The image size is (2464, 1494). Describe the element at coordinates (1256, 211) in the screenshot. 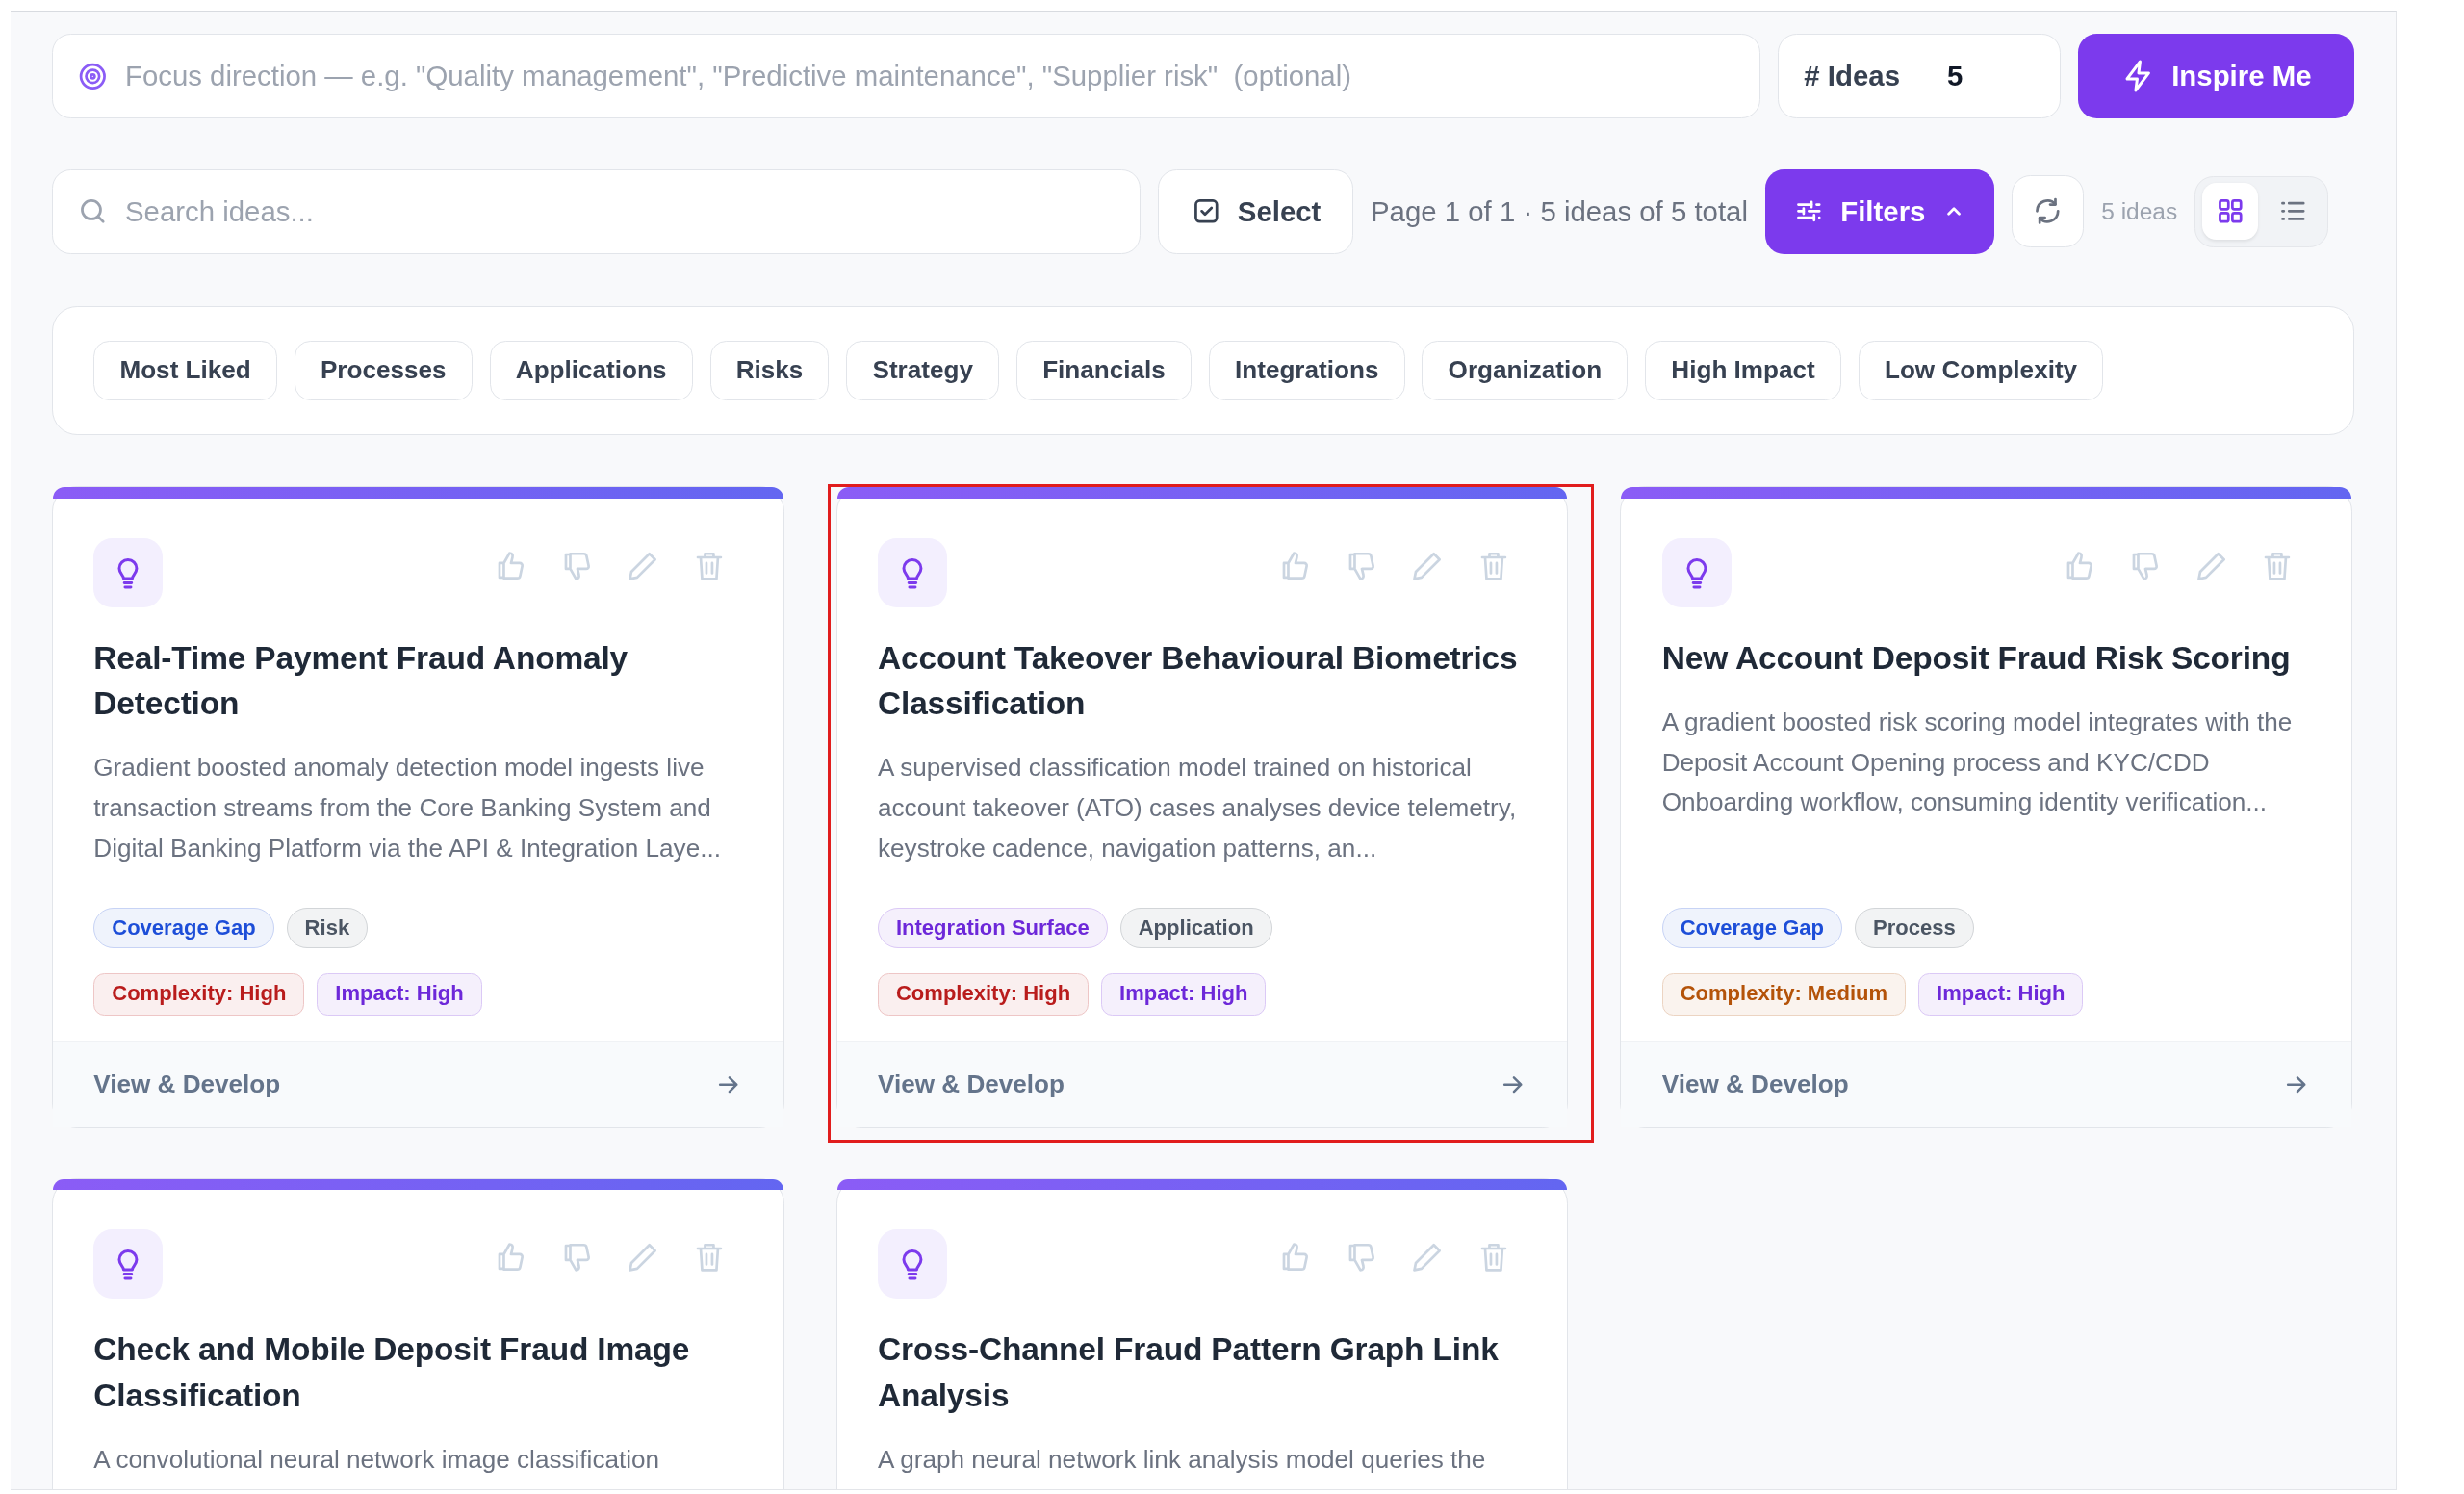

I see `select-button: Select` at that location.